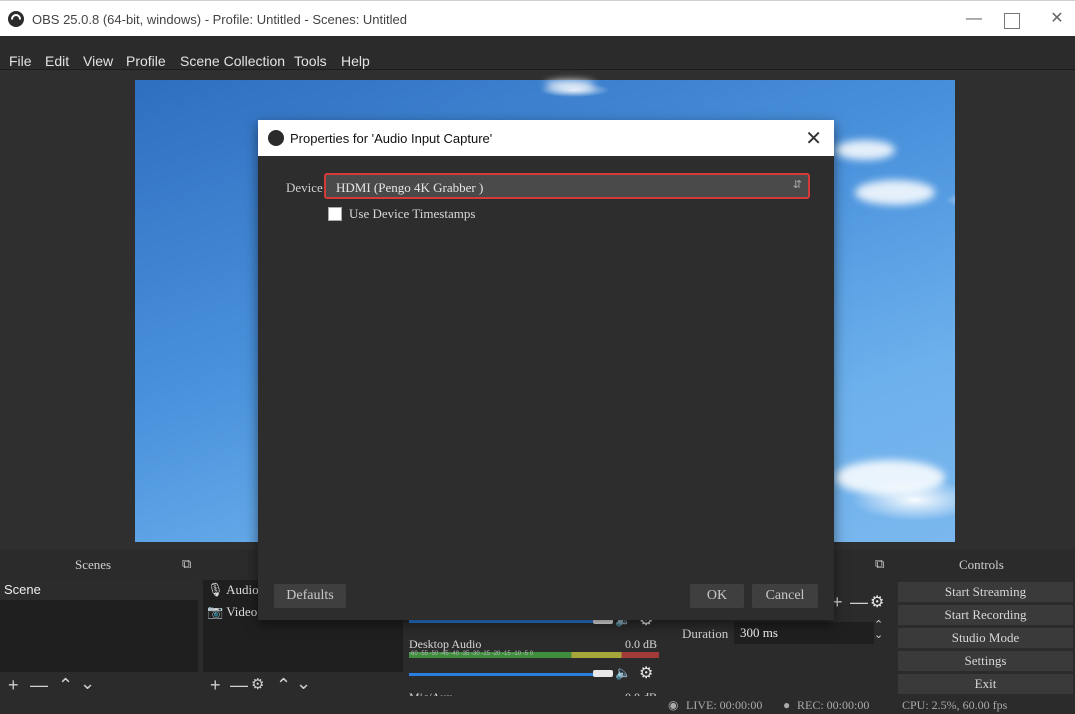  Describe the element at coordinates (785, 596) in the screenshot. I see `cancel-button: Cancel` at that location.